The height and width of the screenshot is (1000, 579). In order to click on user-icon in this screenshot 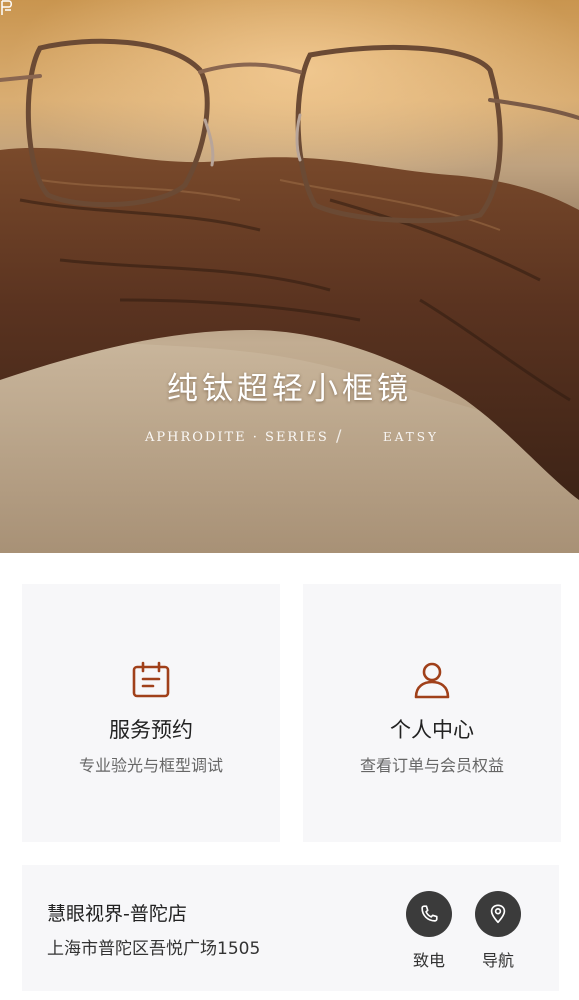, I will do `click(432, 680)`.